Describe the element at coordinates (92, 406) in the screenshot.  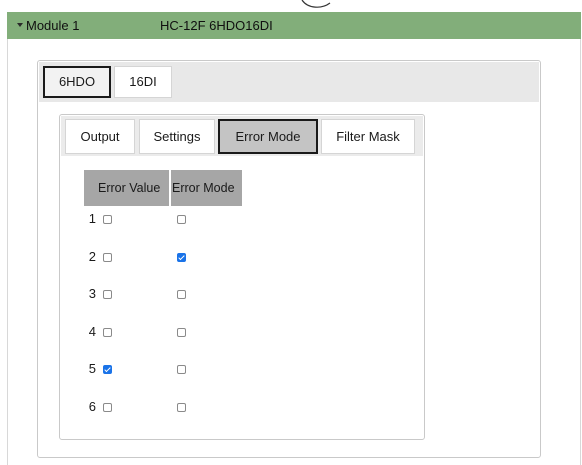
I see `row-number: 6` at that location.